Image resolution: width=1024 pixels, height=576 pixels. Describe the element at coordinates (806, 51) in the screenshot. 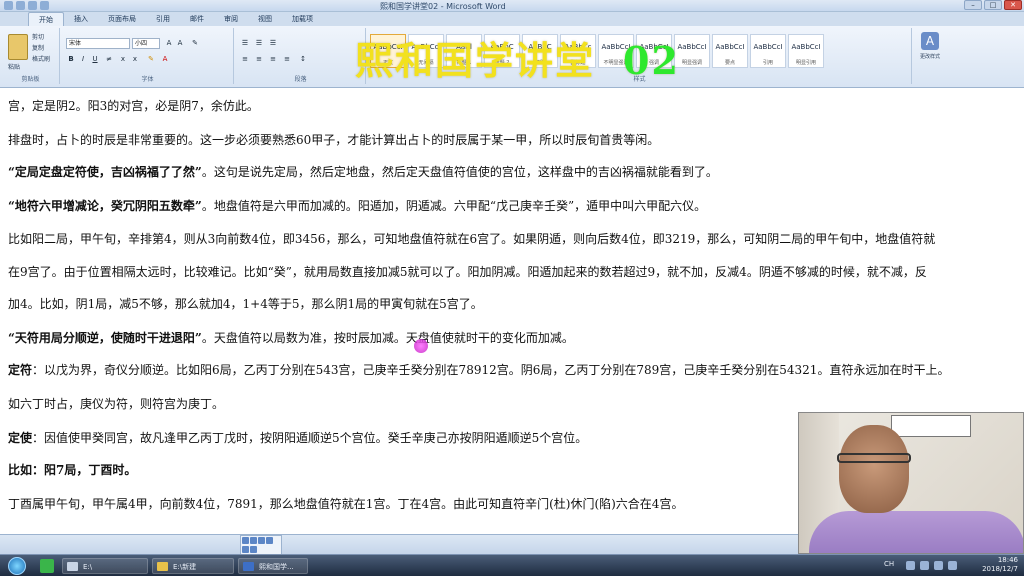

I see `style-intense-quote: AaBbCcI 明显引用` at that location.